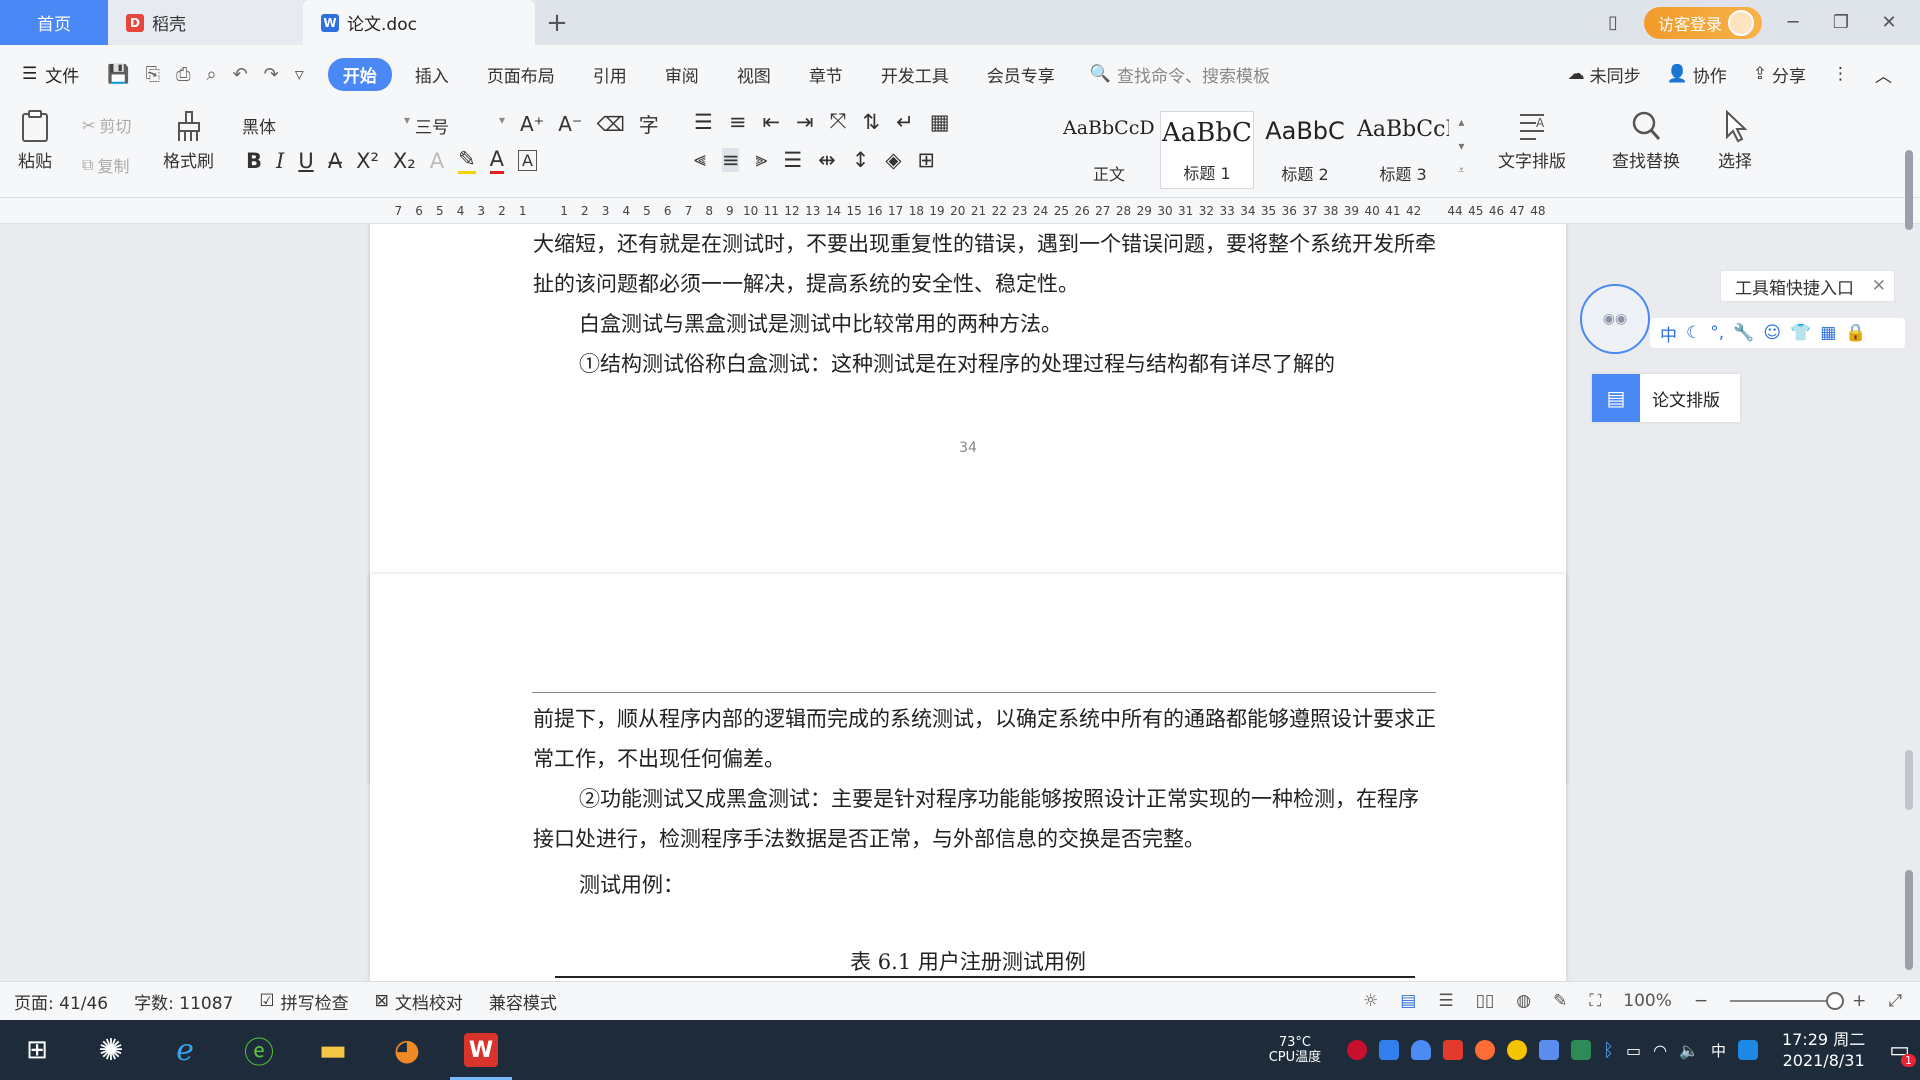 The height and width of the screenshot is (1080, 1920). Describe the element at coordinates (111, 1050) in the screenshot. I see `taskbar-app-pinwheel: ✺` at that location.